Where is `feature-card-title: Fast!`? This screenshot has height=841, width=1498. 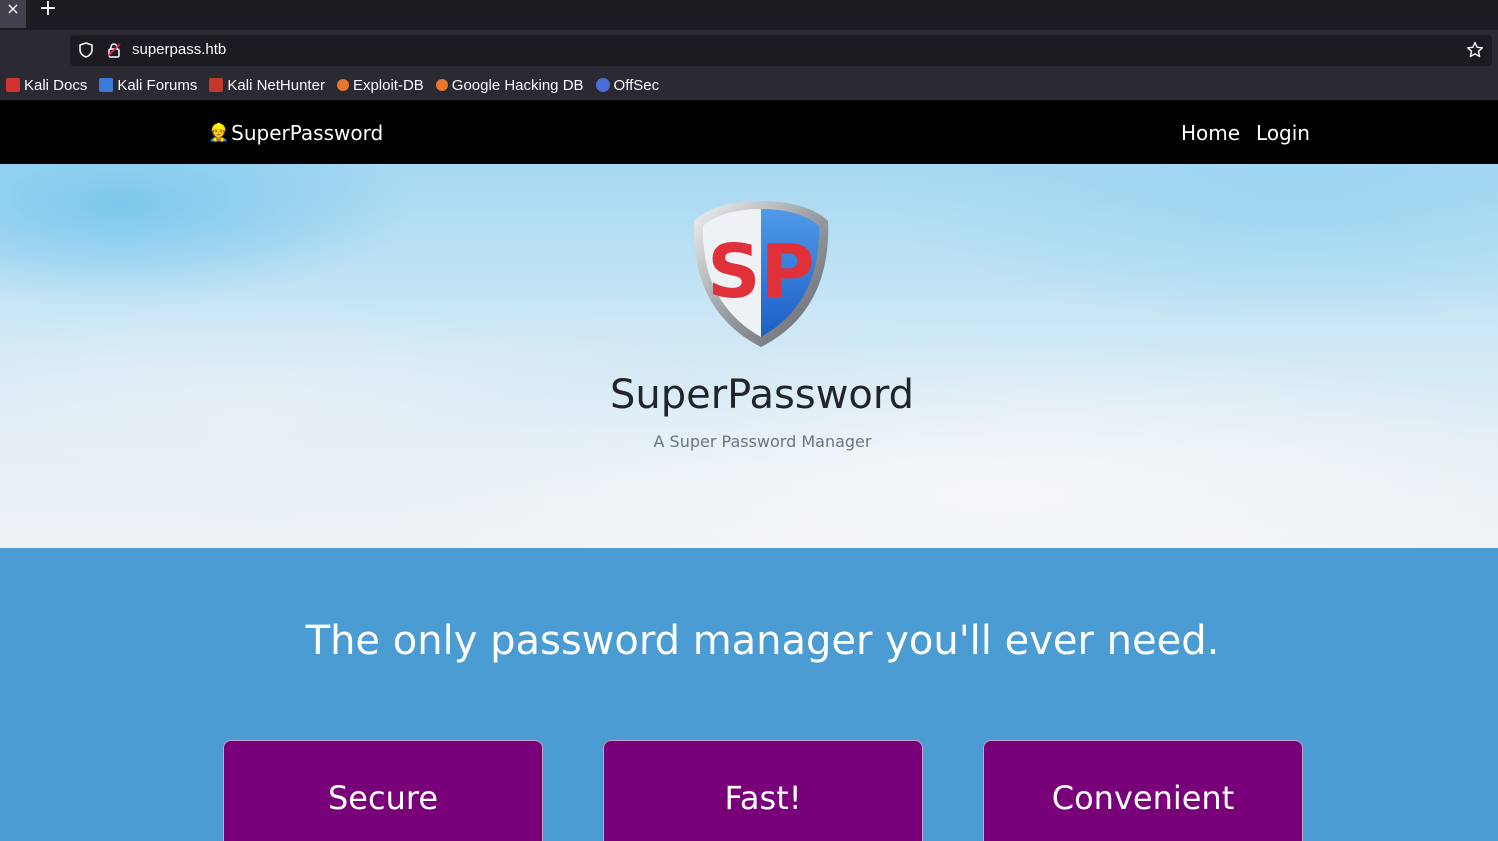
feature-card-title: Fast! is located at coordinates (763, 798).